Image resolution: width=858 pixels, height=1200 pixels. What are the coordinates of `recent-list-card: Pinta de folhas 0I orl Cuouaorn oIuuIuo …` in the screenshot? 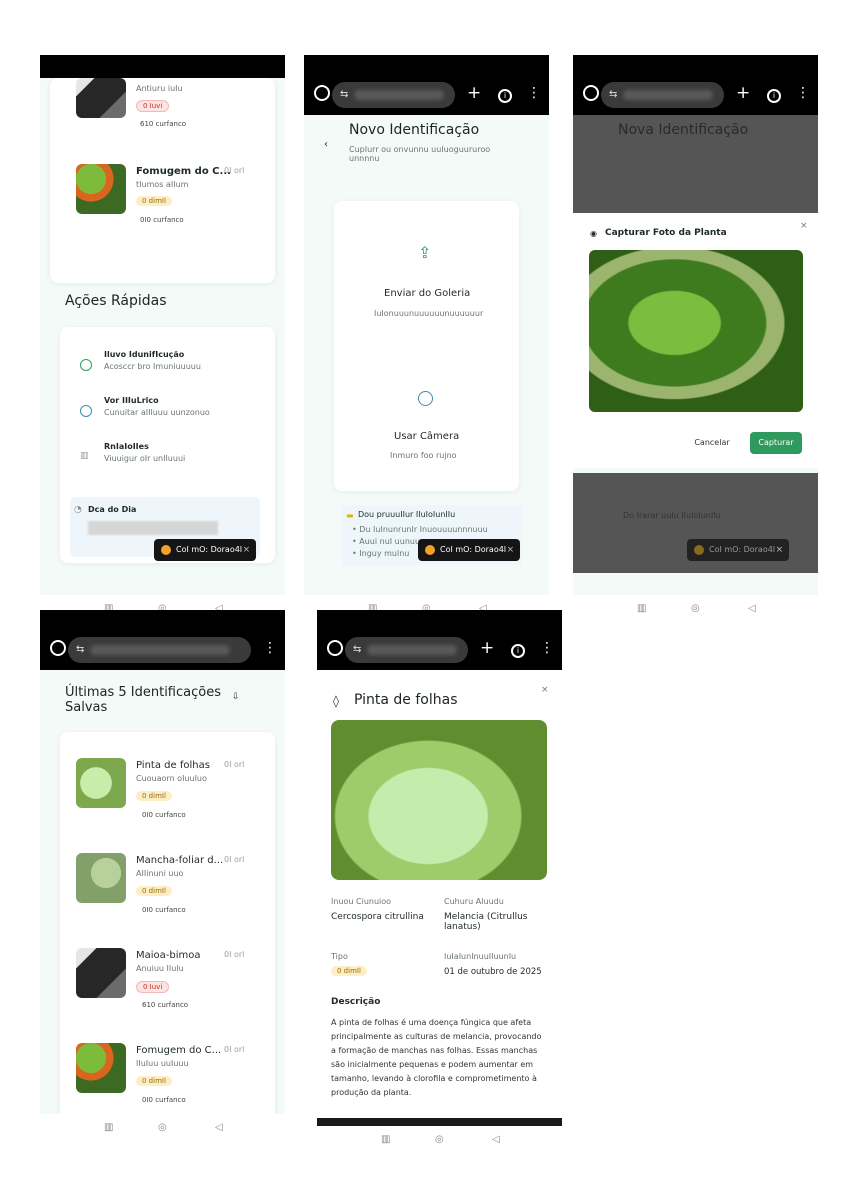 It's located at (167, 929).